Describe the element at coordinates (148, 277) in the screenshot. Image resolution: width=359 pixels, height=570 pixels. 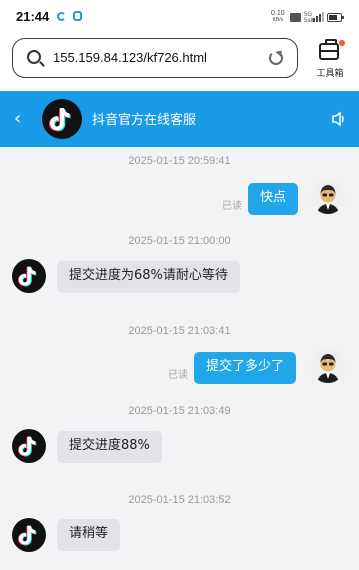
I see `message-bubble-incoming: 提交进度为68%请耐心等待` at that location.